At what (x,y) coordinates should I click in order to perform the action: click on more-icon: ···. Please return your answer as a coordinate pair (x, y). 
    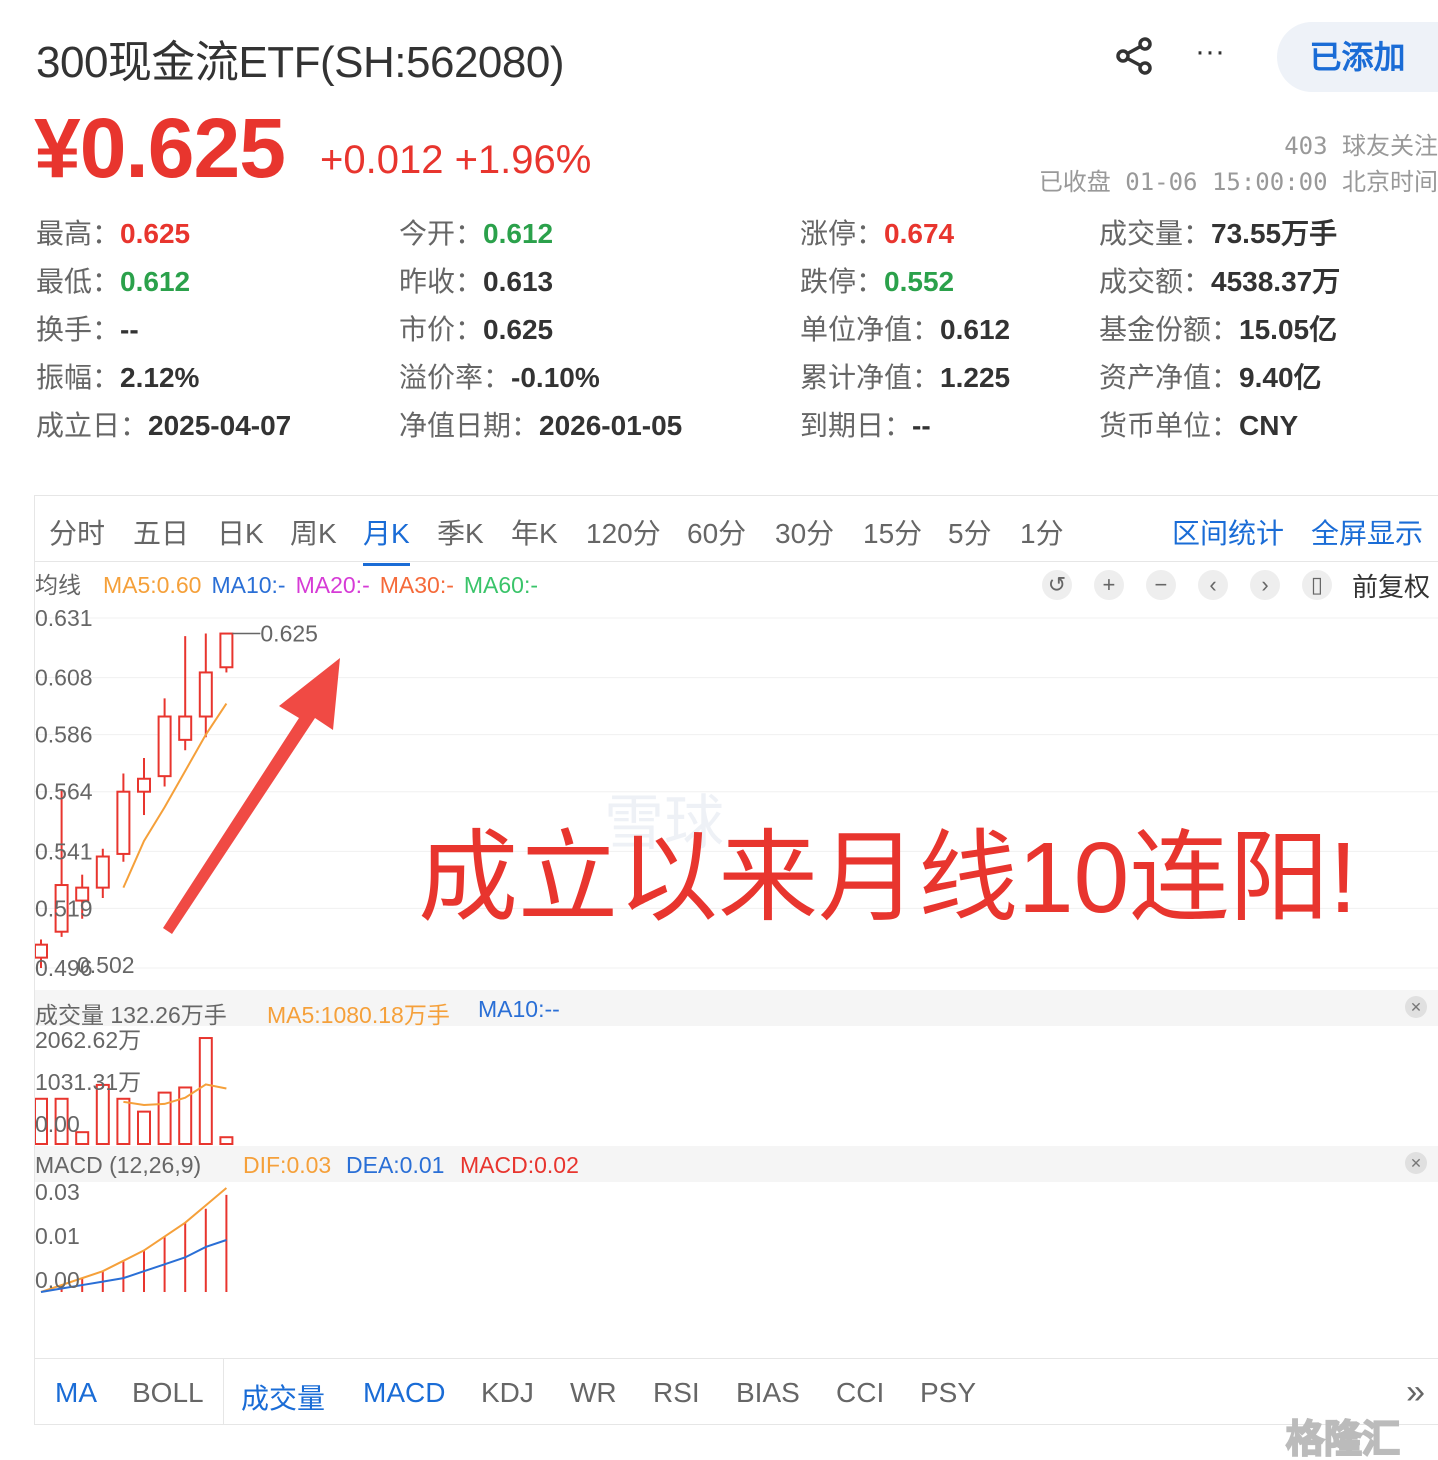
    Looking at the image, I should click on (1210, 56).